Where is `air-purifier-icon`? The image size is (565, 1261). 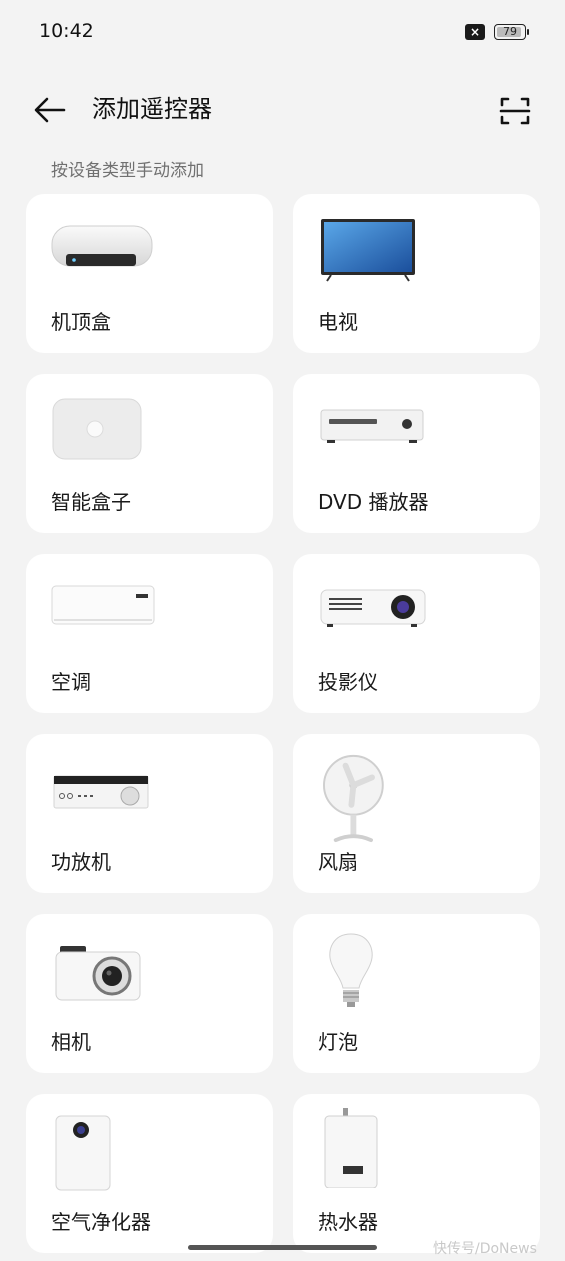
air-purifier-icon is located at coordinates (83, 1153).